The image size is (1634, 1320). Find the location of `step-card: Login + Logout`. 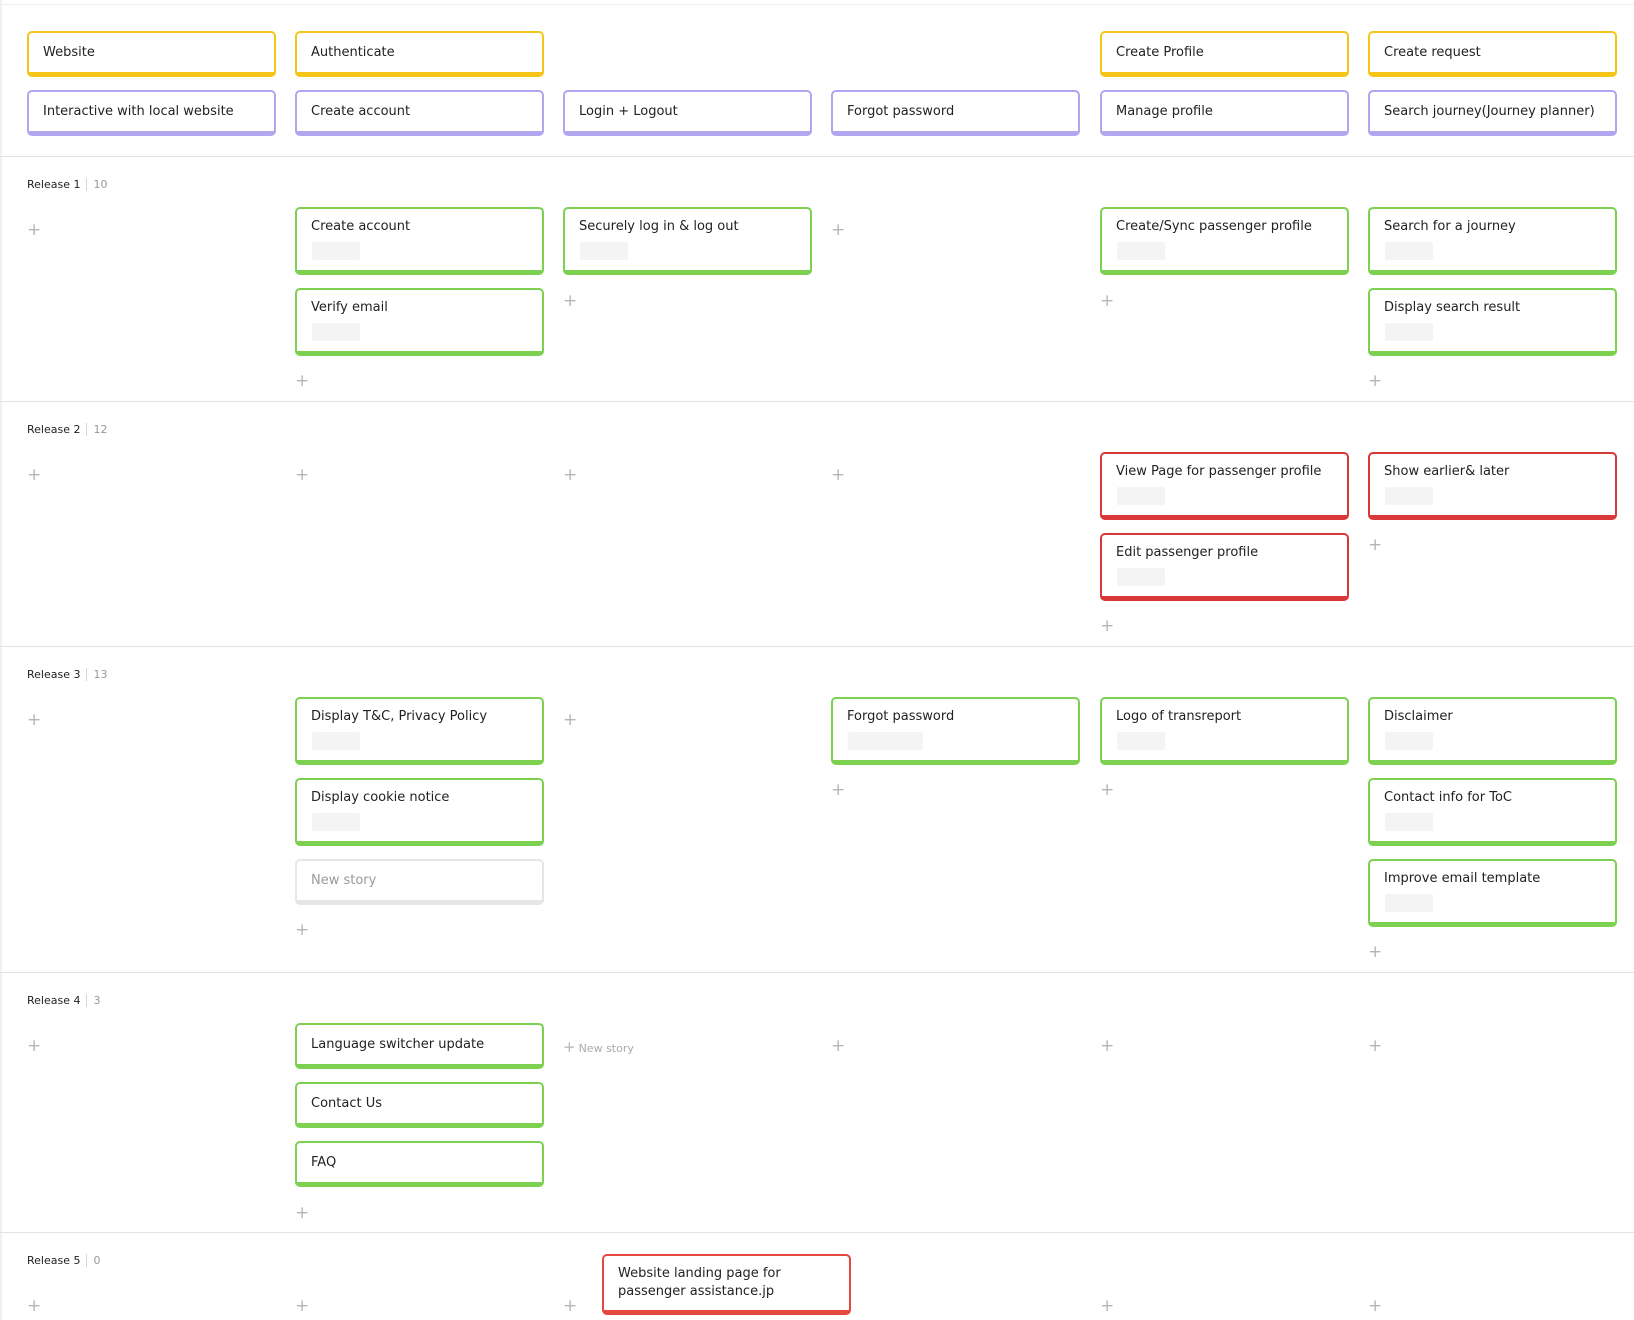

step-card: Login + Logout is located at coordinates (687, 113).